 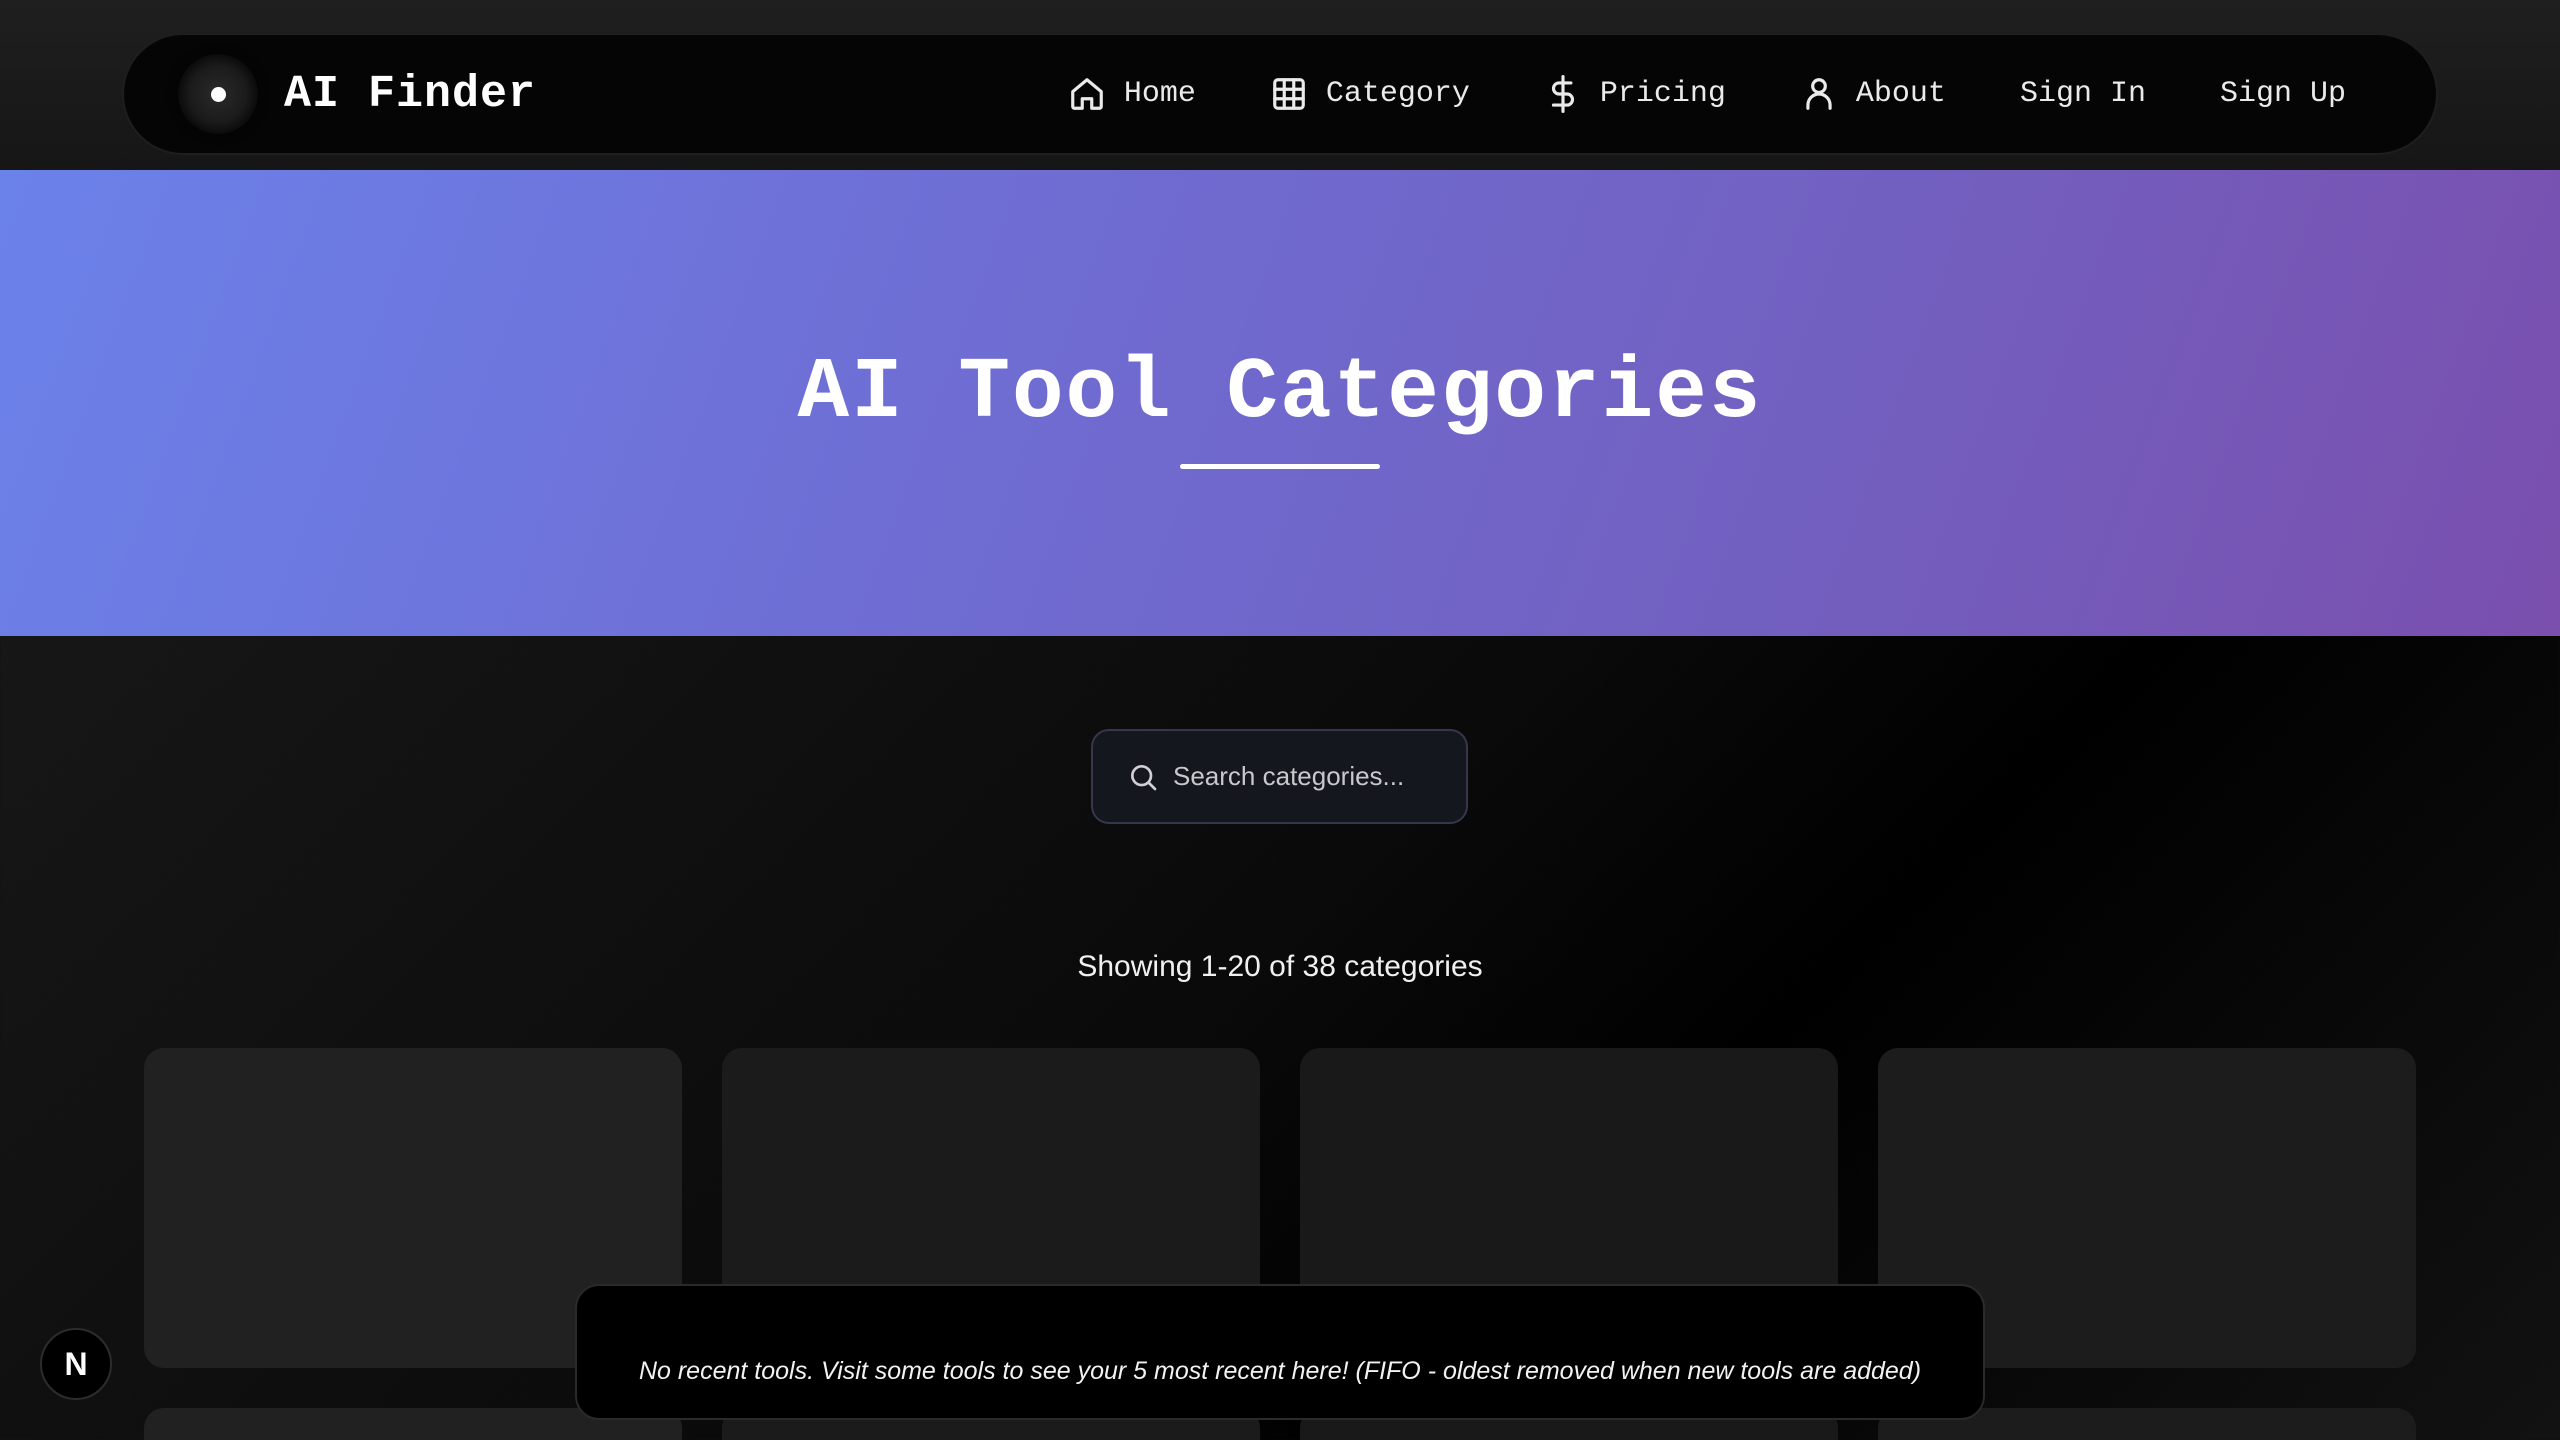 I want to click on nav-sign-up-label: Sign Up, so click(x=2282, y=94).